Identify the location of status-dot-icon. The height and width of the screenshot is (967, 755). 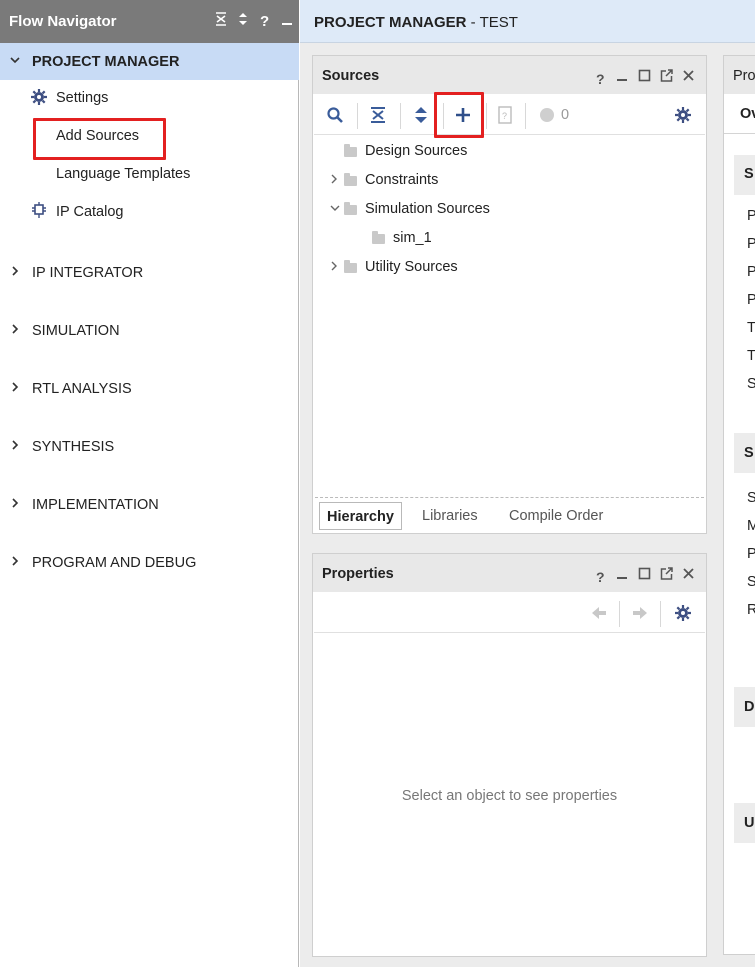
(547, 115).